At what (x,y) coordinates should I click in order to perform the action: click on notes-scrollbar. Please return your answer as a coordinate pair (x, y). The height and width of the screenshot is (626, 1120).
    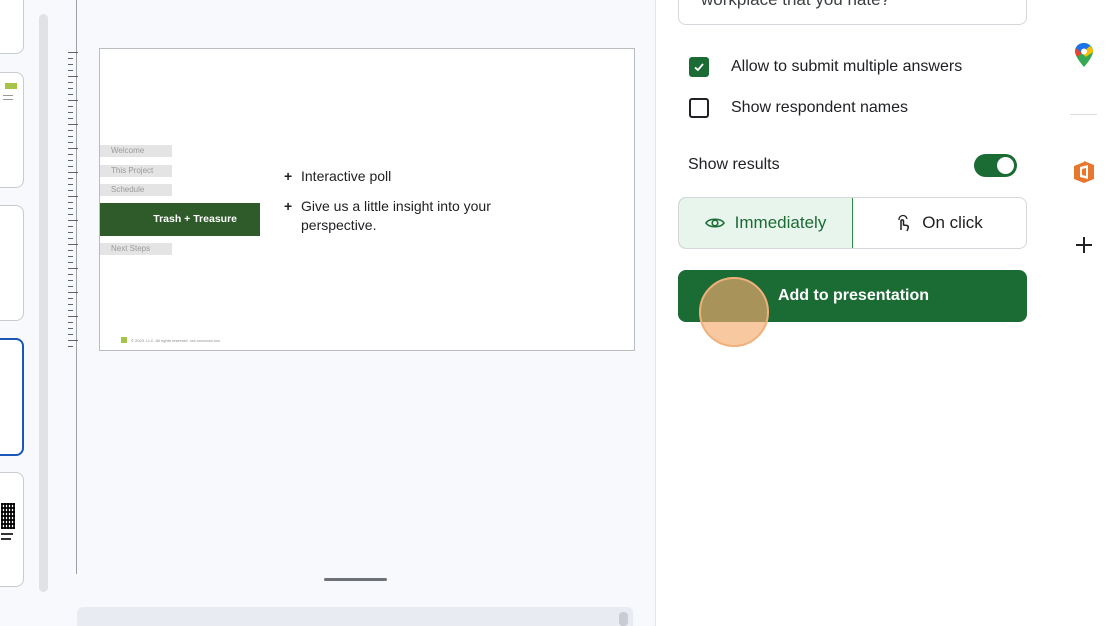
    Looking at the image, I should click on (623, 619).